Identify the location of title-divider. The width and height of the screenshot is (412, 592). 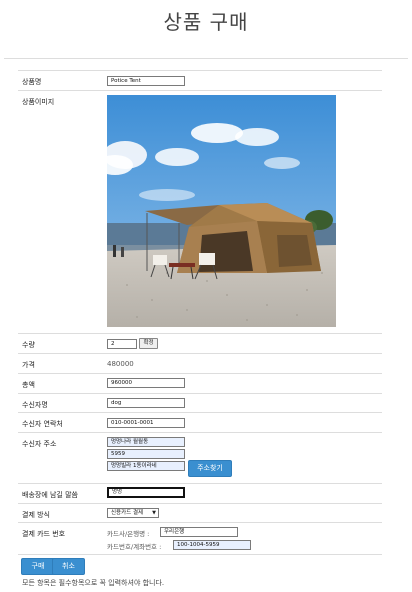
(206, 58).